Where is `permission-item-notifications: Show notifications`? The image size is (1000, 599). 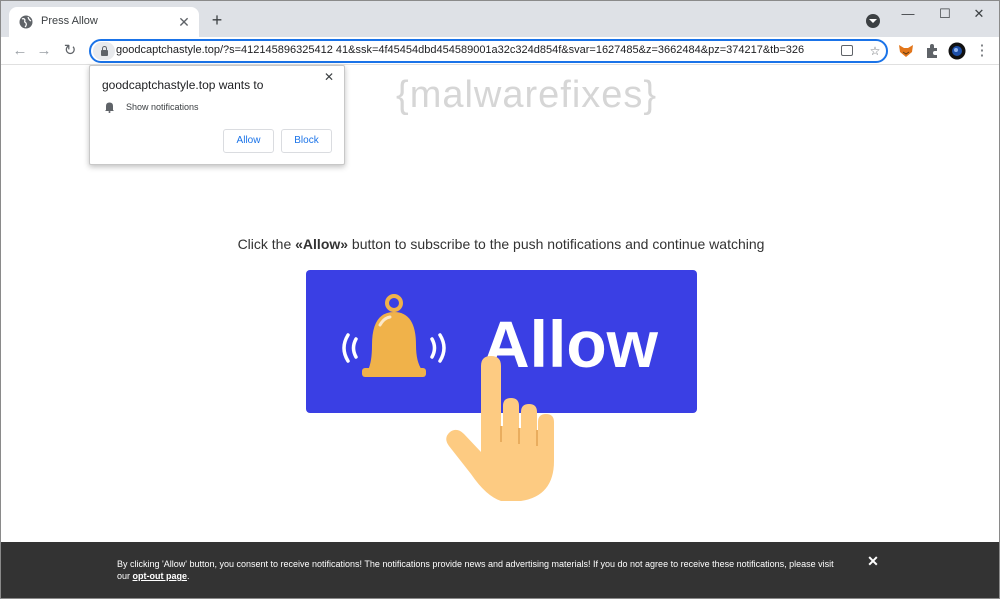
permission-item-notifications: Show notifications is located at coordinates (162, 107).